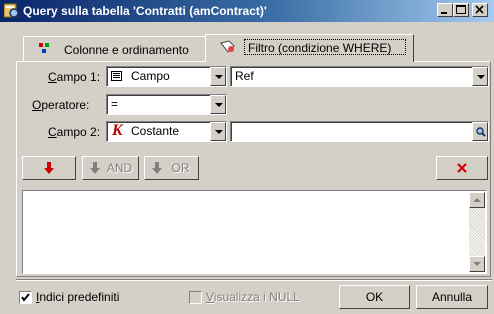  I want to click on or-button-label: OR, so click(180, 168).